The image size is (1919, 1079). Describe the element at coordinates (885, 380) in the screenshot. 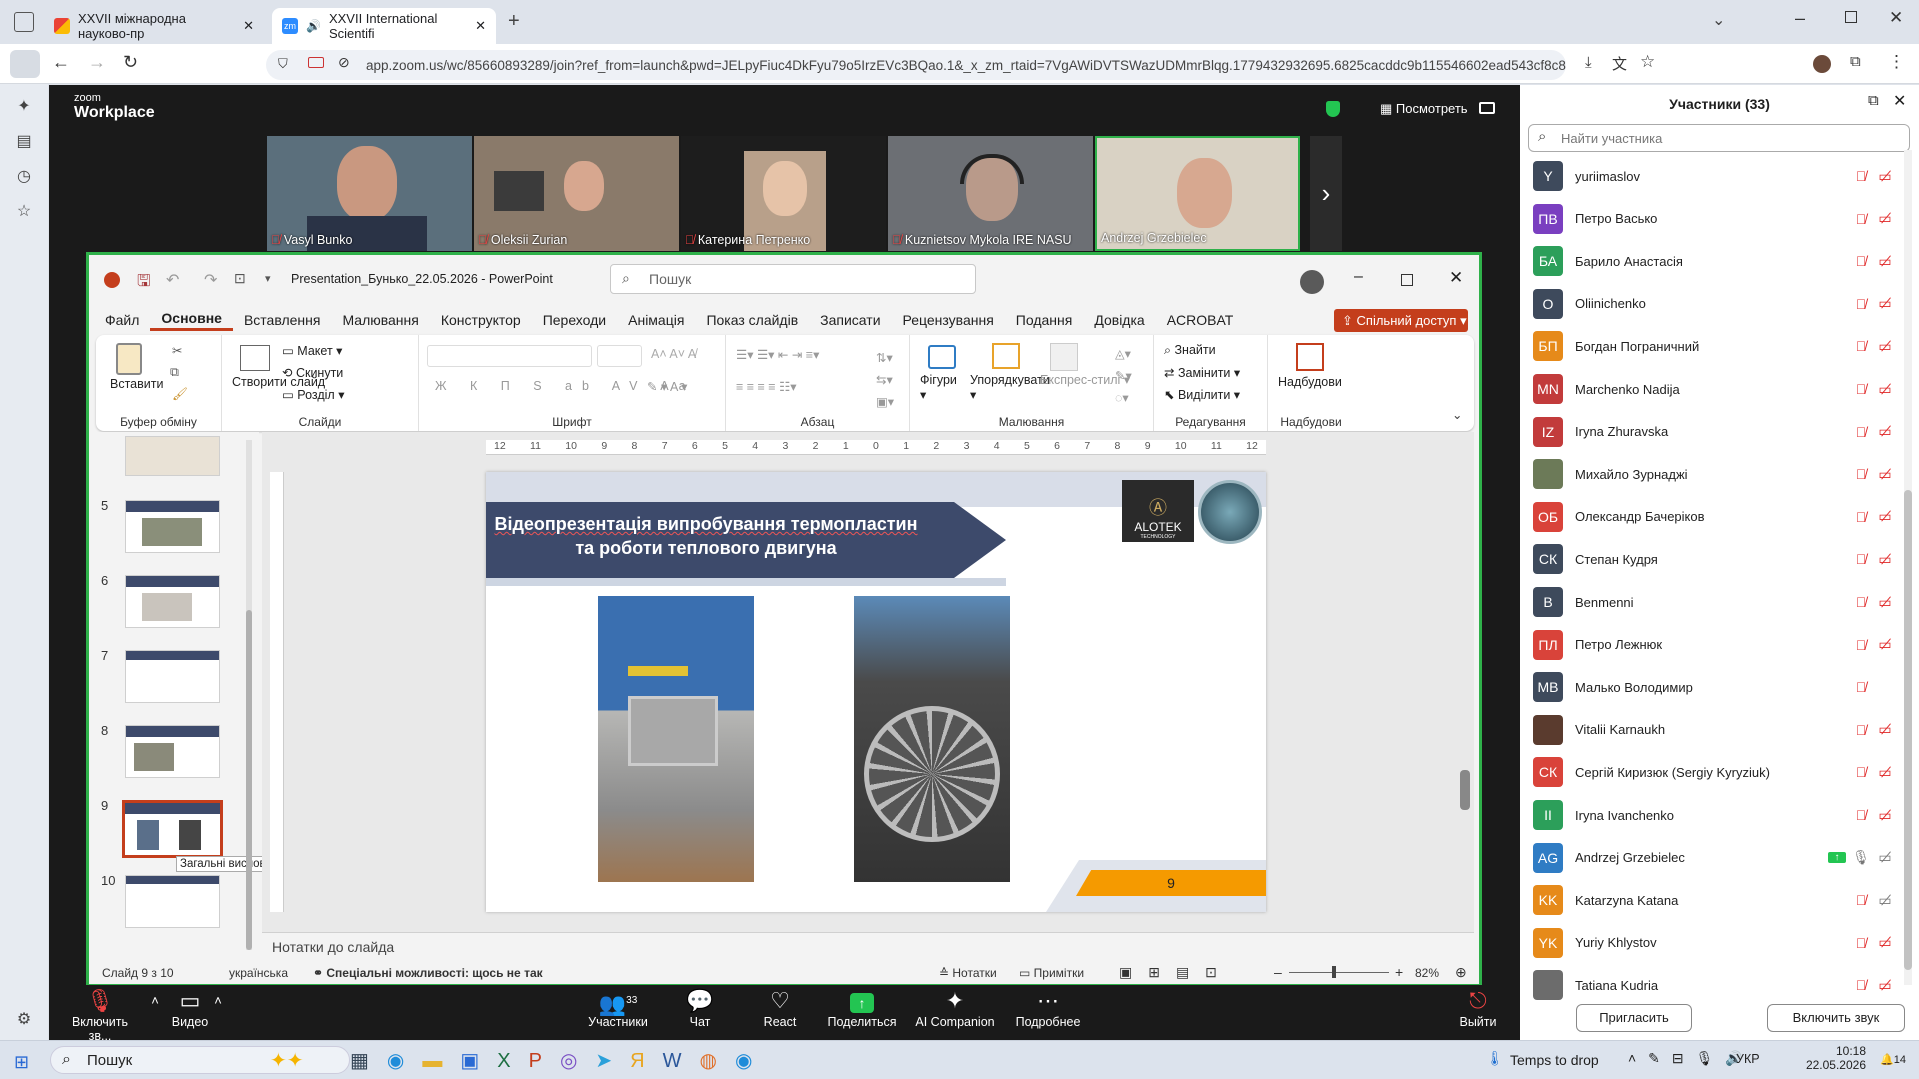

I see `text-direction-icons: ⇅▾ ⇆▾ ▣▾` at that location.